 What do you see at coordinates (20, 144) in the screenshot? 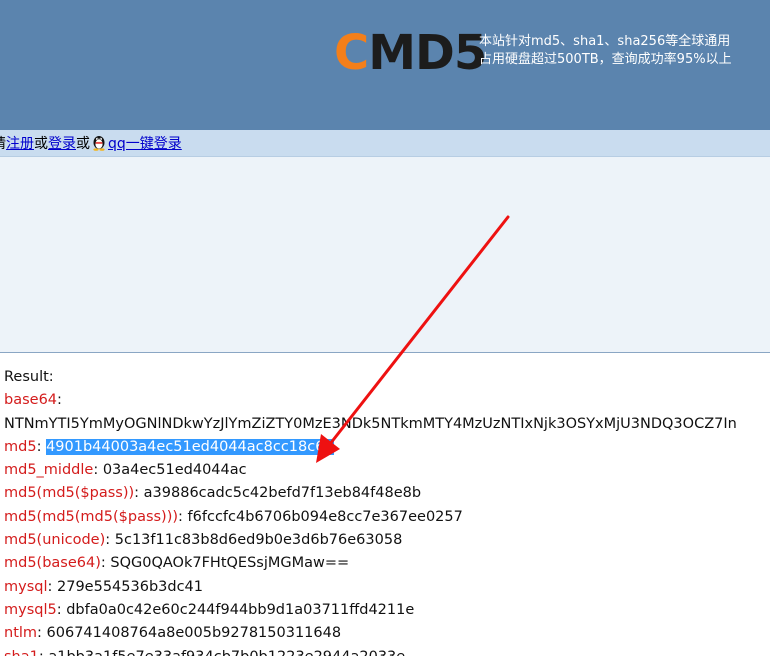
I see `register-link: 注册` at bounding box center [20, 144].